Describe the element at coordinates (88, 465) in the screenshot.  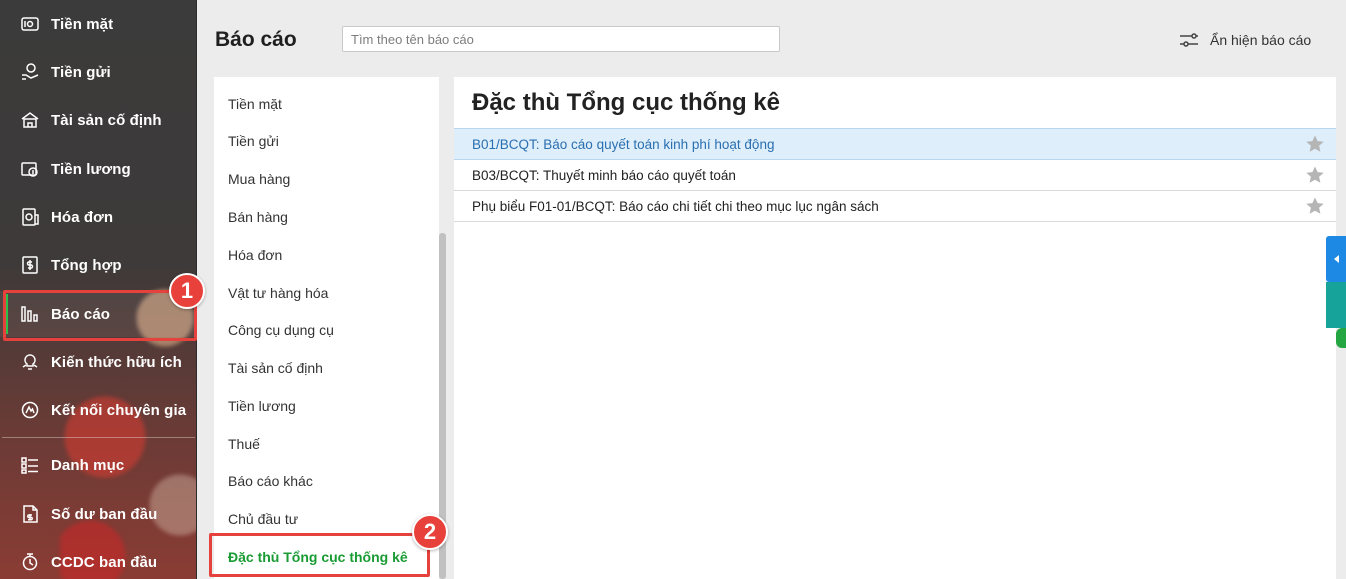
I see `sidebar-item-label: Danh mục` at that location.